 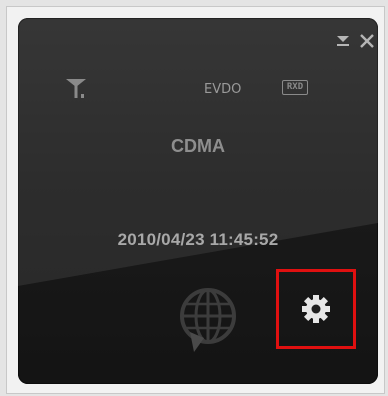 I want to click on connect-button, so click(x=208, y=320).